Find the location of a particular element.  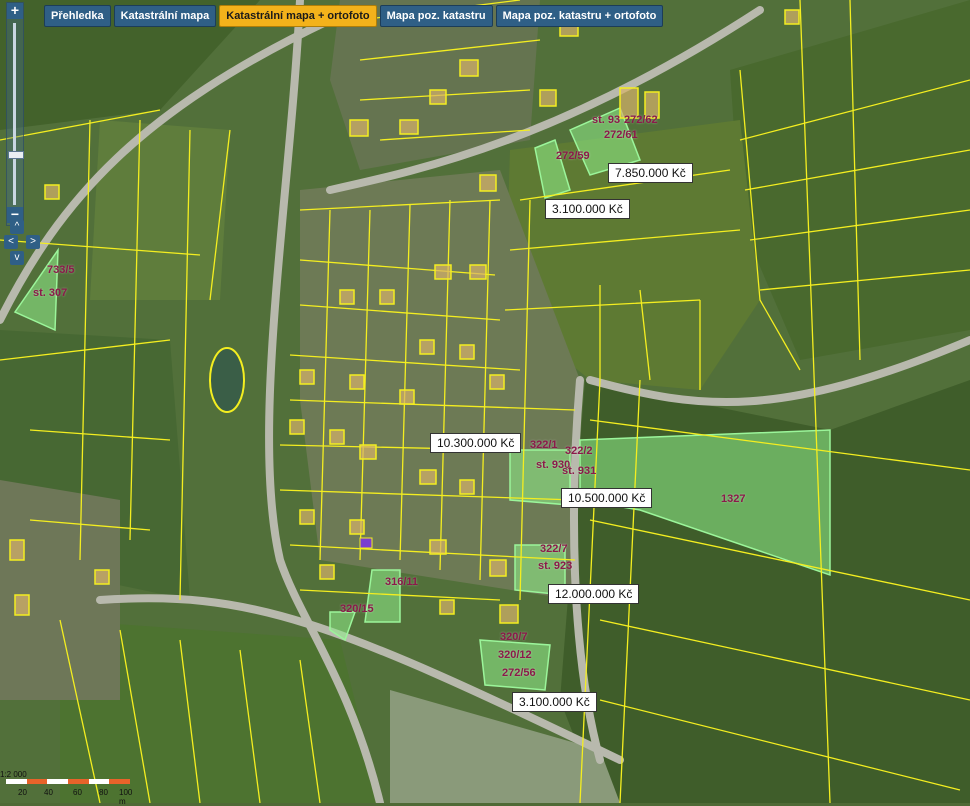

parcel-label: 322/2 is located at coordinates (579, 451).